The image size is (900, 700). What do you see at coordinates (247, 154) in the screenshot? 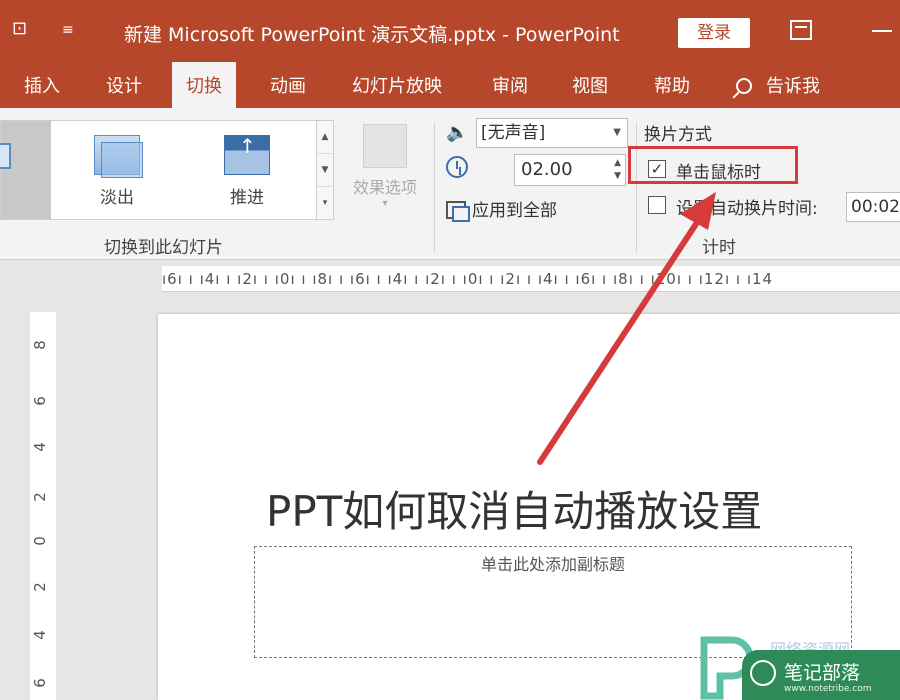
I see `push-icon` at bounding box center [247, 154].